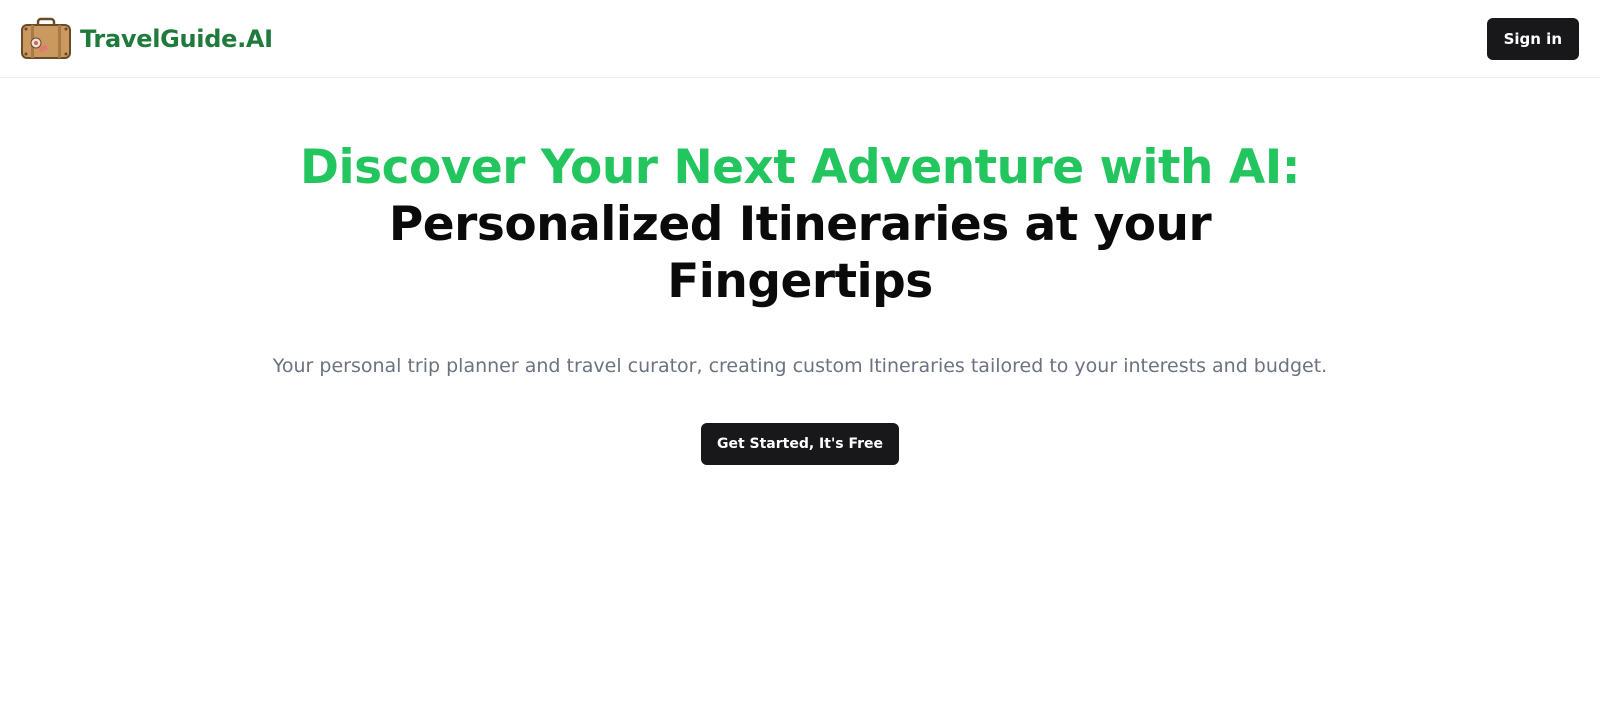 The image size is (1600, 717). I want to click on brand-name: TravelGuide.AI, so click(176, 38).